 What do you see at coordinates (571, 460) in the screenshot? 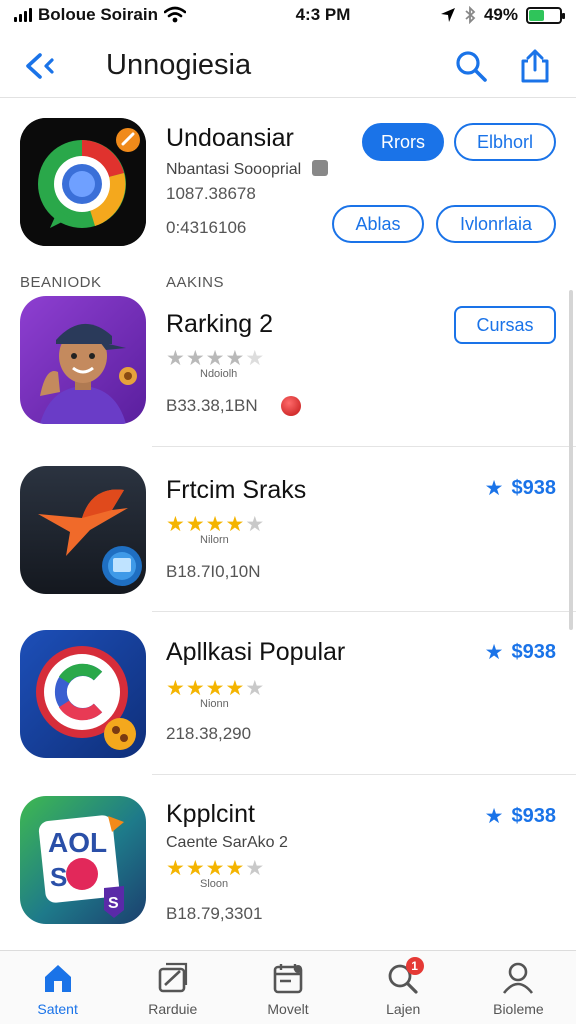
I see `scrollbar` at bounding box center [571, 460].